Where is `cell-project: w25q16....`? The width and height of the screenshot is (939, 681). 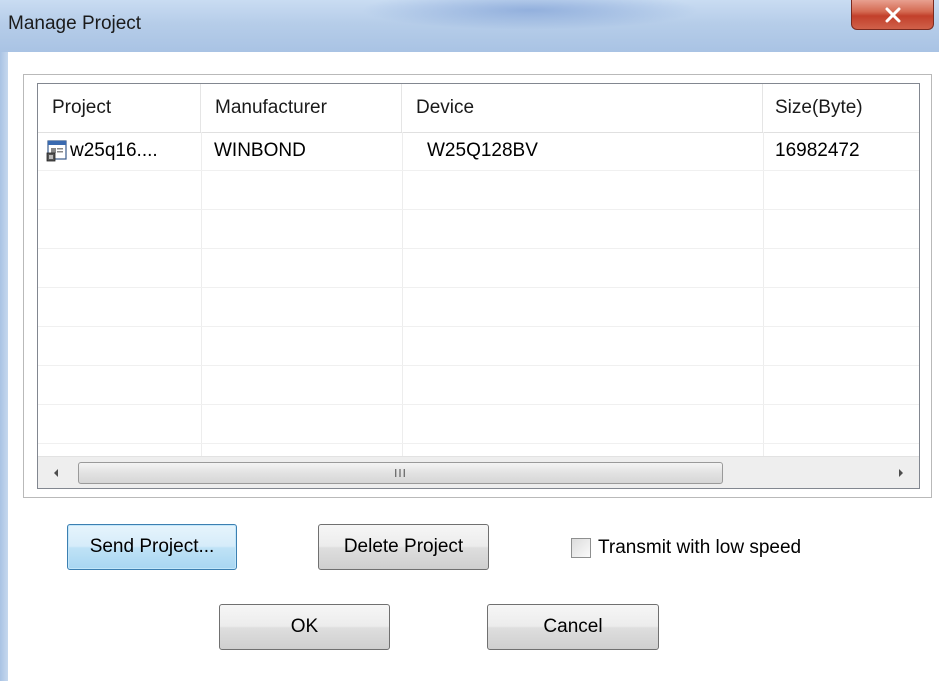 cell-project: w25q16.... is located at coordinates (119, 151).